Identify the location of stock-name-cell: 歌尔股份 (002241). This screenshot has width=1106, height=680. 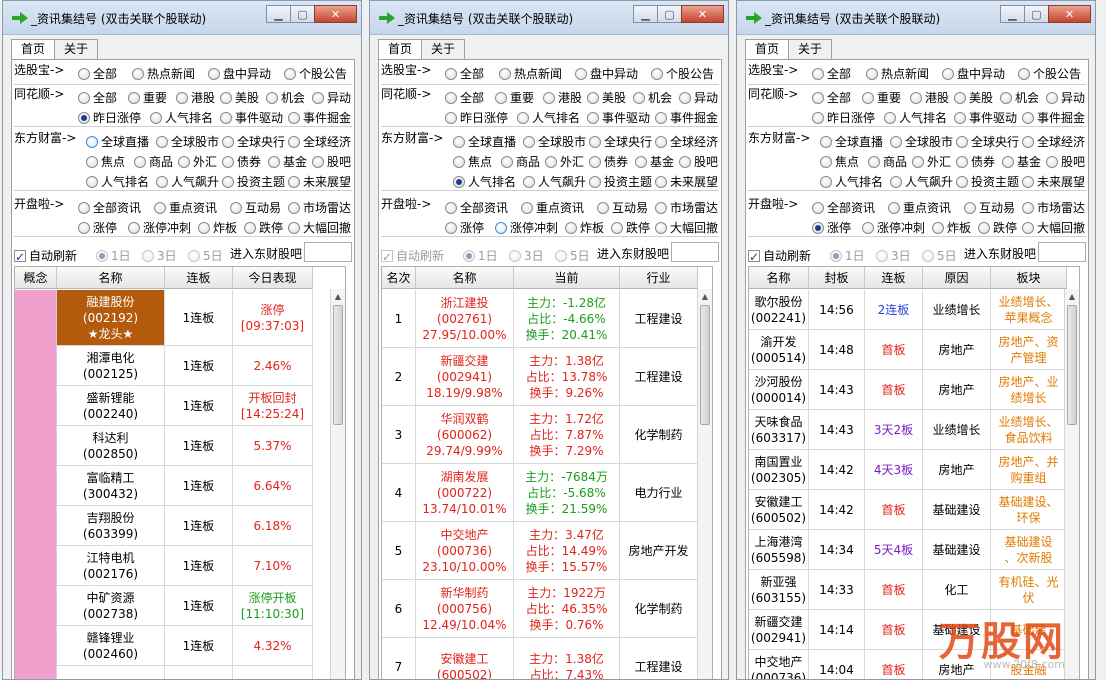
(779, 309).